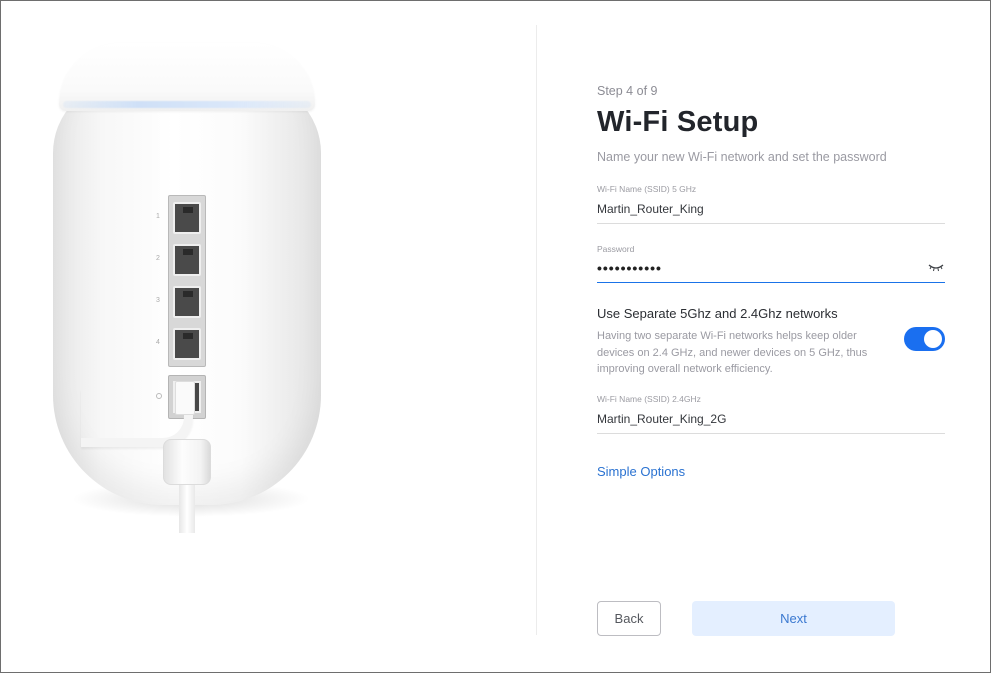 Image resolution: width=991 pixels, height=673 pixels. I want to click on separate-networks-toggle, so click(924, 339).